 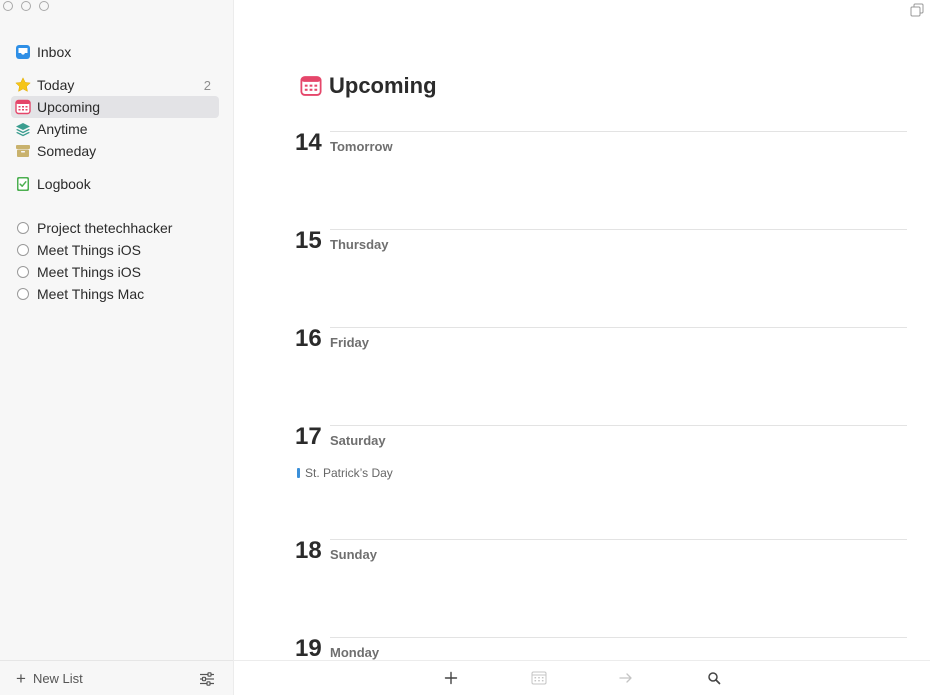 I want to click on sidebar-item-someday: Someday, so click(x=115, y=151).